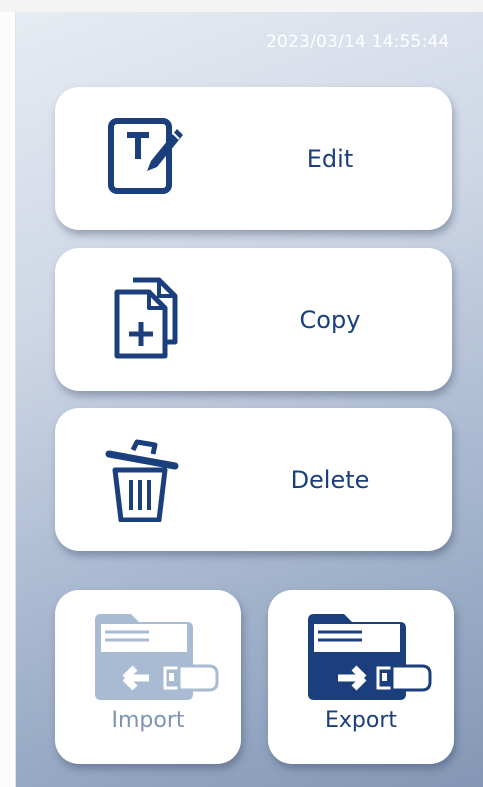  I want to click on copy-add-icon, so click(146, 318).